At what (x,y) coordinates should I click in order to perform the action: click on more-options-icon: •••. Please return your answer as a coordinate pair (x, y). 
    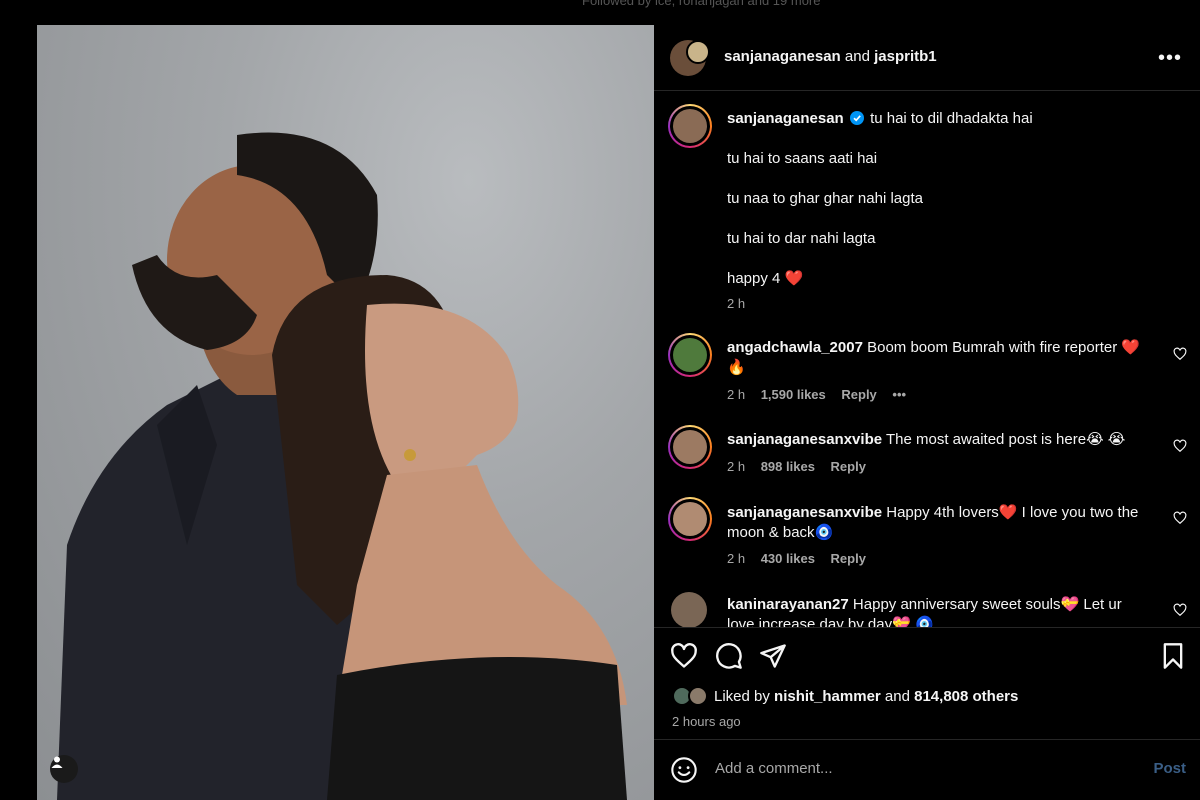
    Looking at the image, I should click on (1170, 58).